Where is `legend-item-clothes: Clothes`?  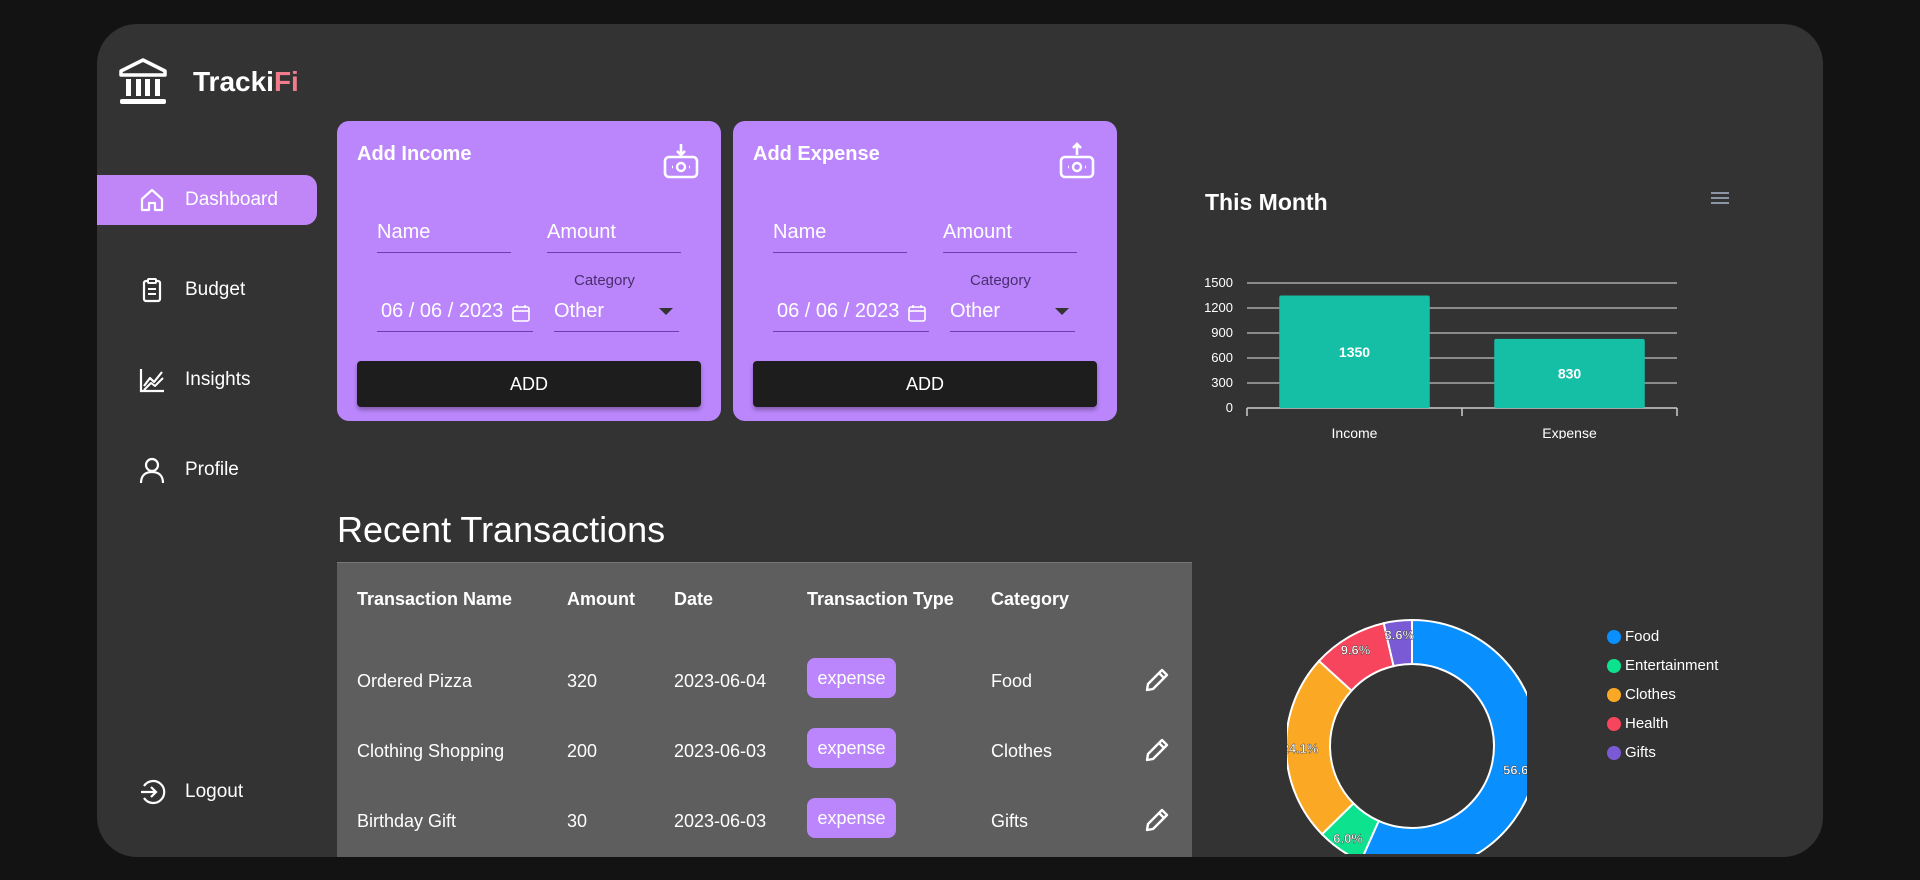
legend-item-clothes: Clothes is located at coordinates (1662, 694).